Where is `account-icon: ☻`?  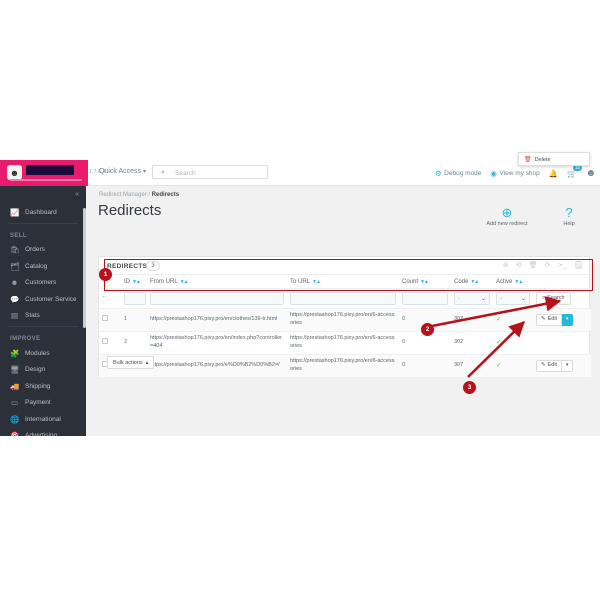
account-icon: ☻ is located at coordinates (590, 173).